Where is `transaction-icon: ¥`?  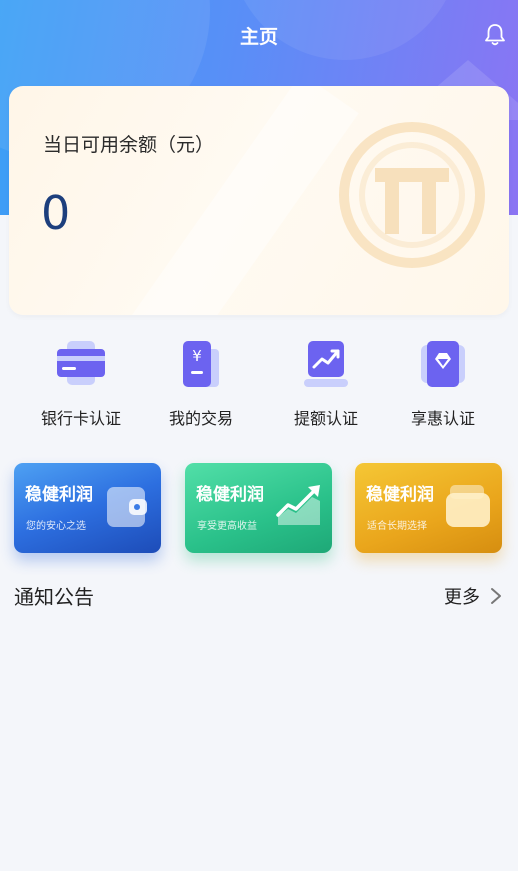
transaction-icon: ¥ is located at coordinates (201, 364).